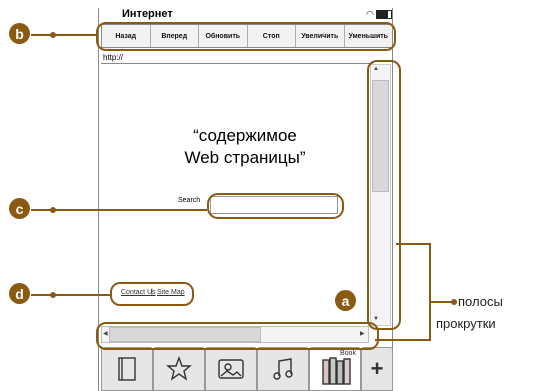 The width and height of the screenshot is (538, 391). What do you see at coordinates (53, 210) in the screenshot?
I see `callout-c-dot` at bounding box center [53, 210].